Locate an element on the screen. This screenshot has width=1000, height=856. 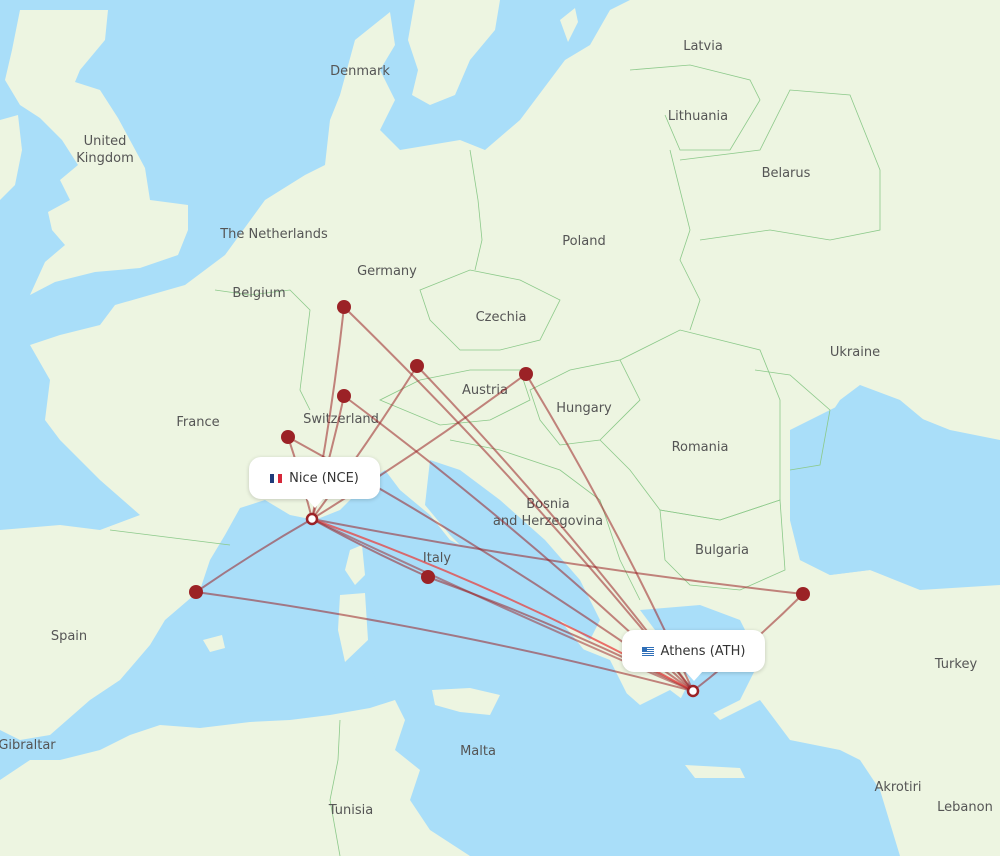
country-label-poland: Poland is located at coordinates (583, 241).